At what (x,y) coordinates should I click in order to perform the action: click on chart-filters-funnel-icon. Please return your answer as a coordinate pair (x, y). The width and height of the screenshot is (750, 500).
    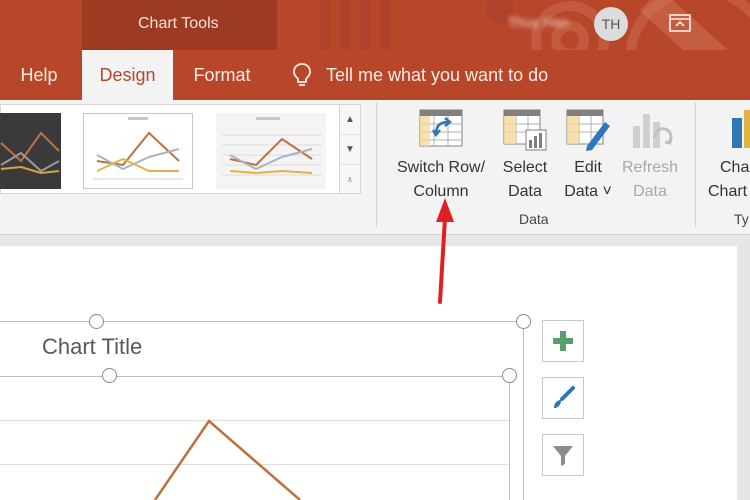
    Looking at the image, I should click on (563, 456).